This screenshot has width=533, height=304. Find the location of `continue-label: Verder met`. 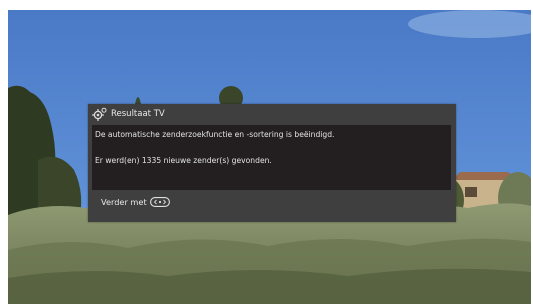

continue-label: Verder met is located at coordinates (124, 202).